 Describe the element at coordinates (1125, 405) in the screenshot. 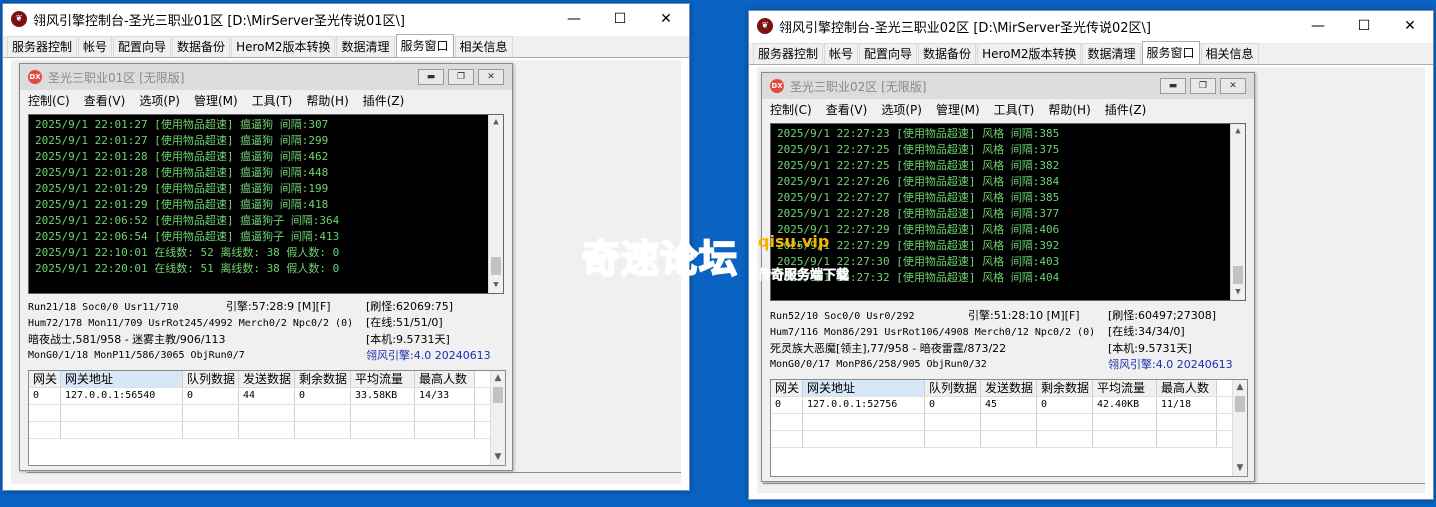

I see `cell-avg: 42.40KB` at that location.